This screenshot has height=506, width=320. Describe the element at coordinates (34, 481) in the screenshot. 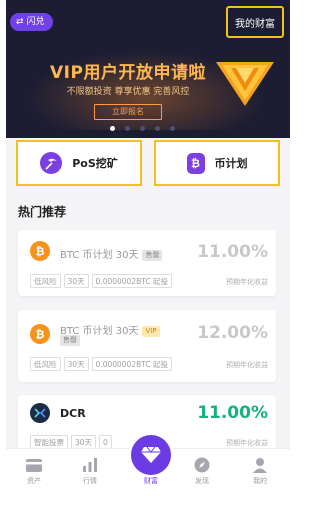

I see `nav-label-assets: 资产` at that location.